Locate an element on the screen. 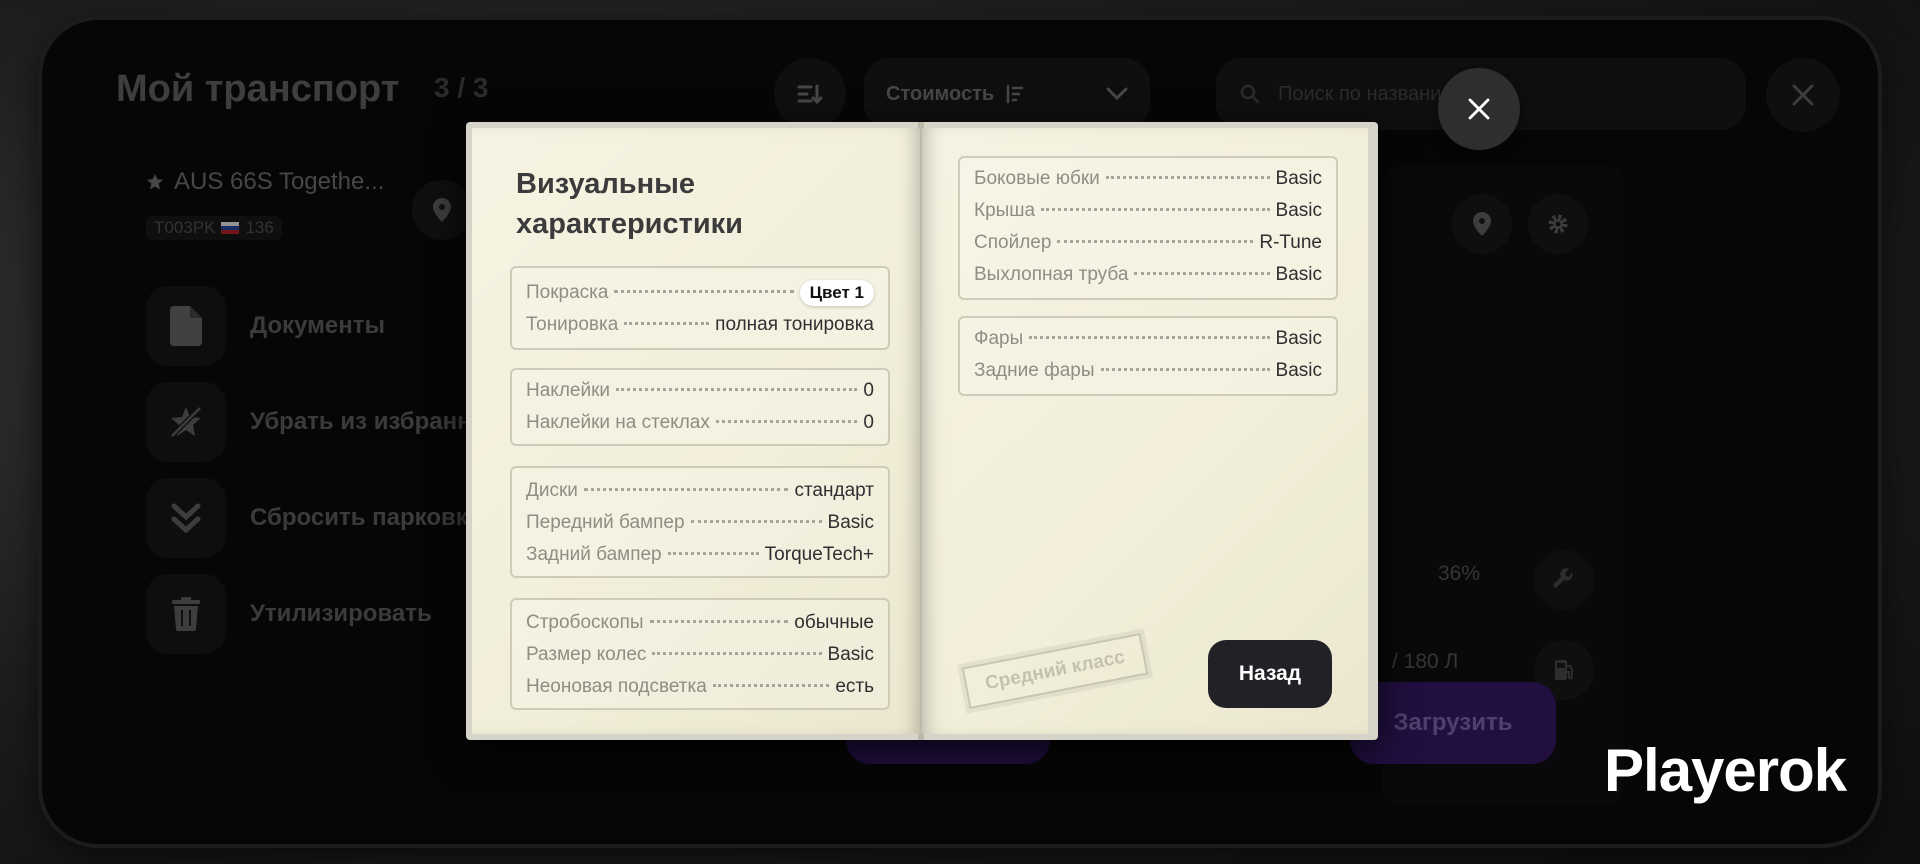 This screenshot has height=864, width=1920. close-icon is located at coordinates (1479, 109).